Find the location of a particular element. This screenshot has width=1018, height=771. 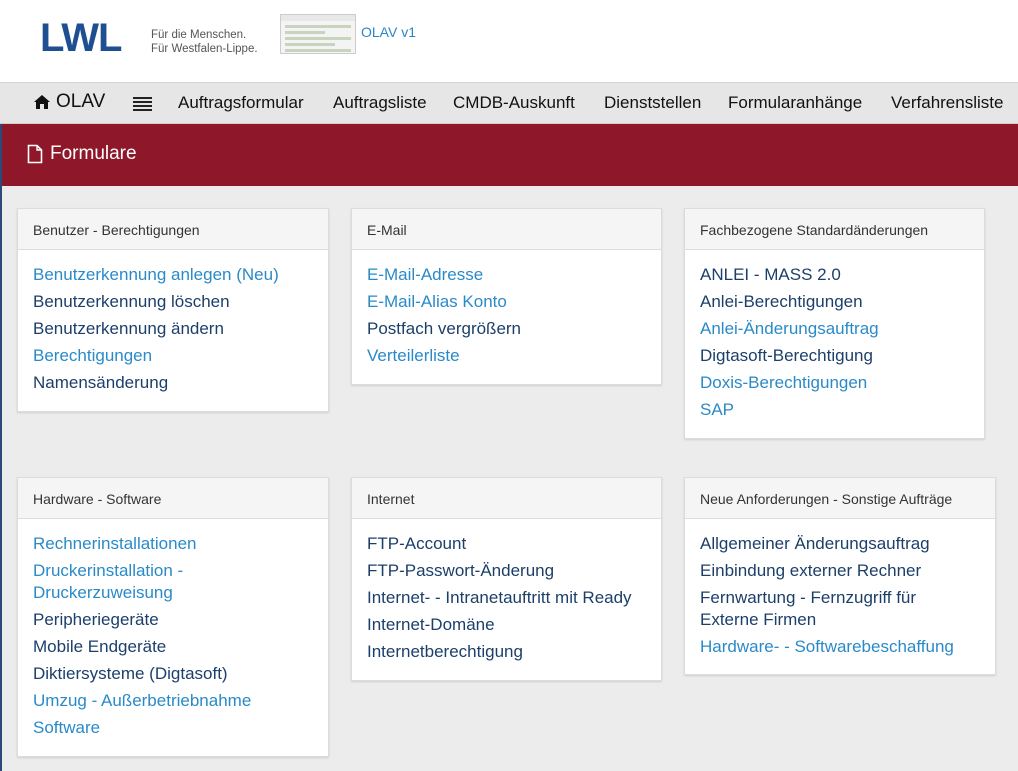

form-link: Benutzerkennung löschen is located at coordinates (173, 302).